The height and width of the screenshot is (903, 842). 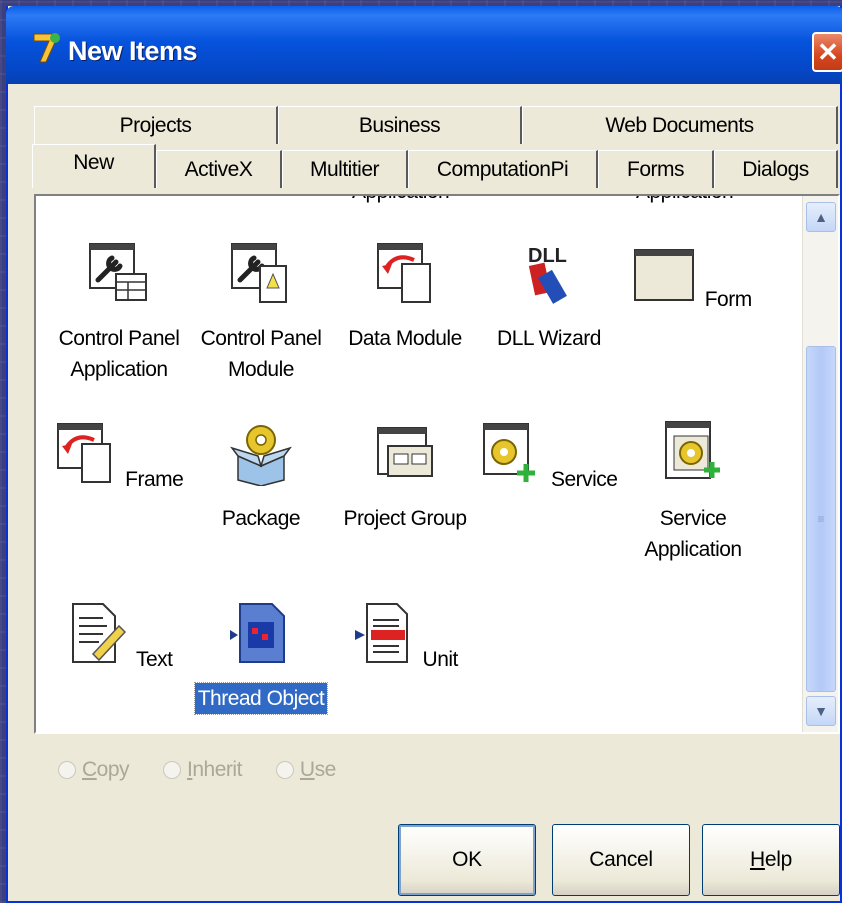 I want to click on item-label: Thread Object, so click(x=261, y=698).